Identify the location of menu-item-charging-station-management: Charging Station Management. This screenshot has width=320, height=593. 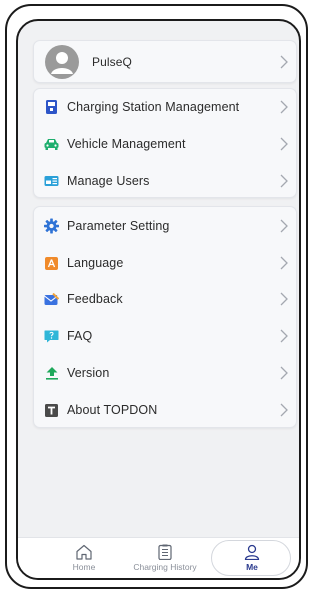
(165, 107).